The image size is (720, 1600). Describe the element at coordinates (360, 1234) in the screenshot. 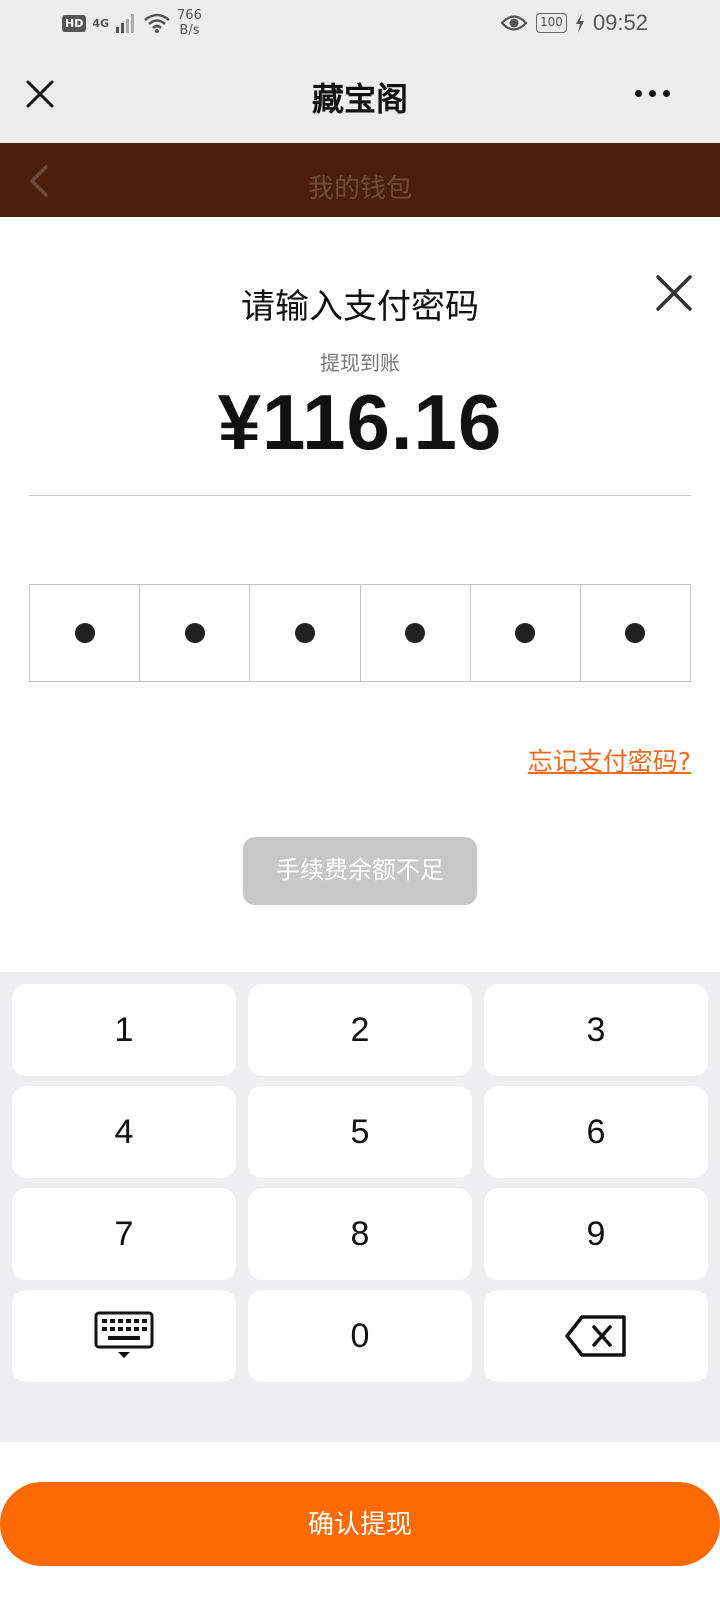

I see `key-8: 8` at that location.